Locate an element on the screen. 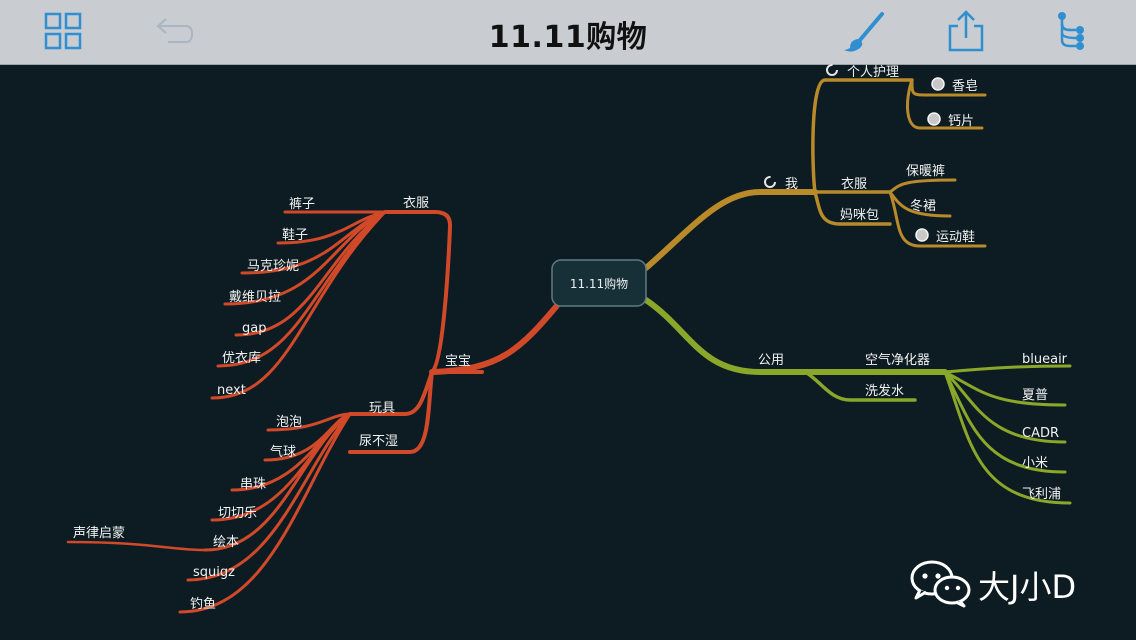 The height and width of the screenshot is (640, 1136). watermark: 大J小D is located at coordinates (1018, 582).